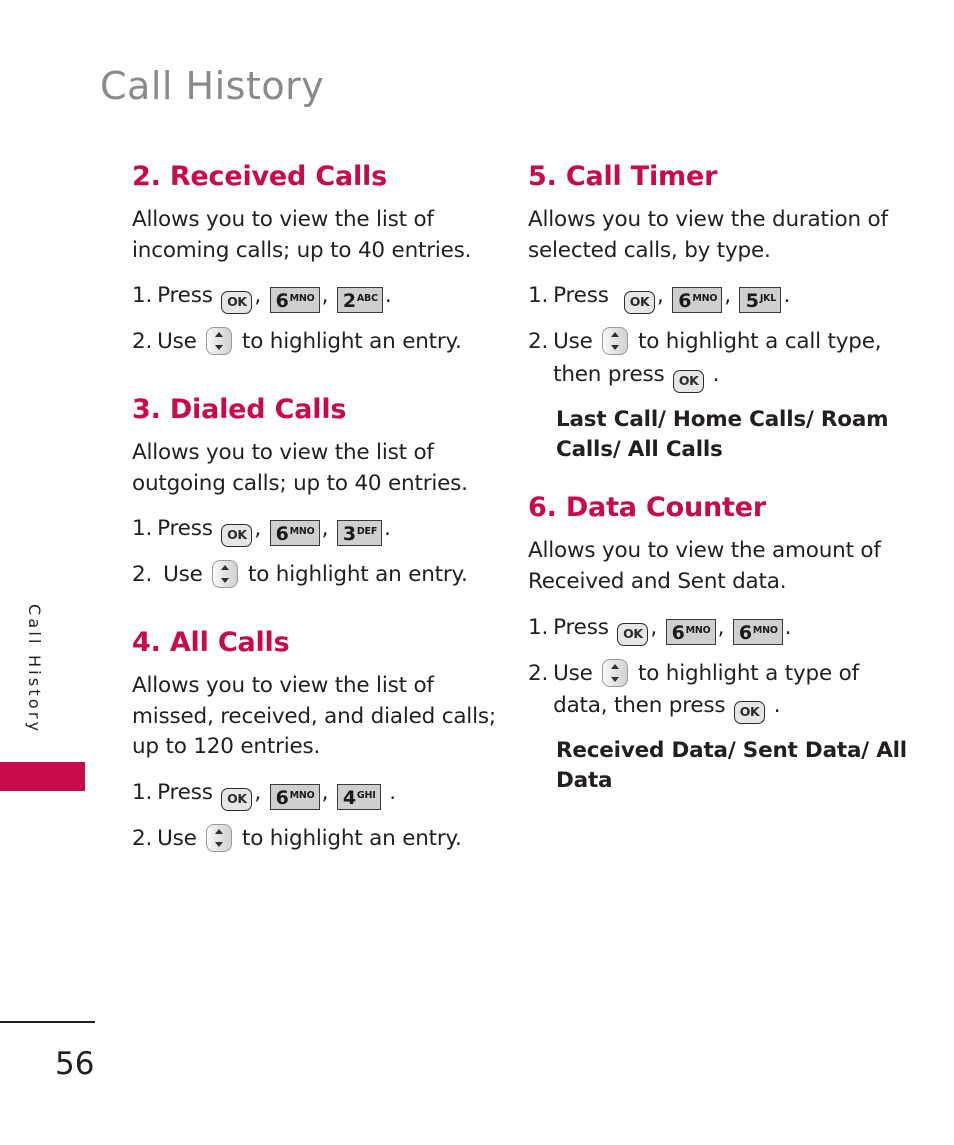 The width and height of the screenshot is (954, 1145). I want to click on num-key-4-icon: 4GHI, so click(358, 796).